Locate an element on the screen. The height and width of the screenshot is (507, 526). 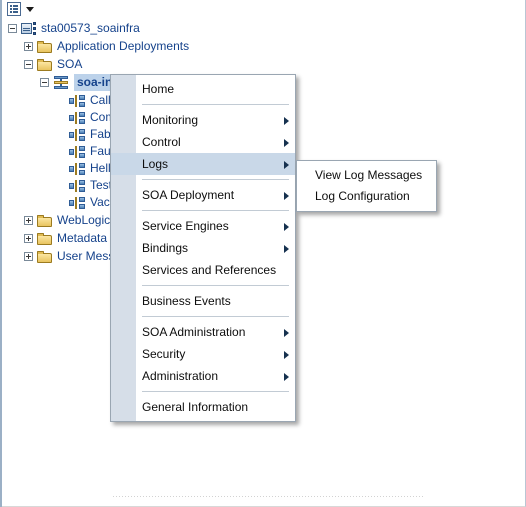
menu-item-business-events: Business Events is located at coordinates (203, 301).